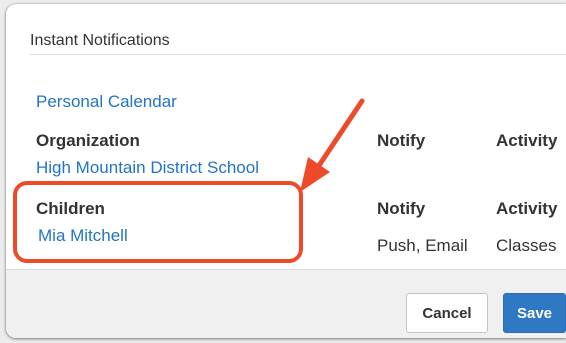 Image resolution: width=566 pixels, height=343 pixels. What do you see at coordinates (147, 168) in the screenshot?
I see `organization-link: High Mountain District School` at bounding box center [147, 168].